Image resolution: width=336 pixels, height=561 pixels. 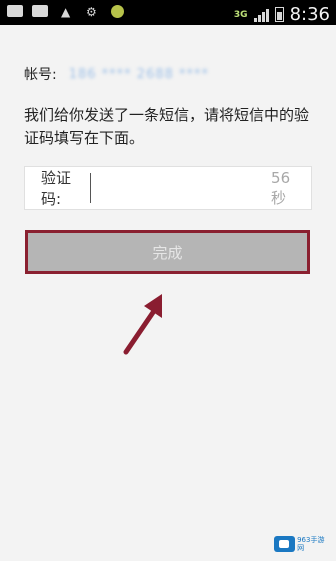 What do you see at coordinates (311, 544) in the screenshot?
I see `watermark-text: 963手游网` at bounding box center [311, 544].